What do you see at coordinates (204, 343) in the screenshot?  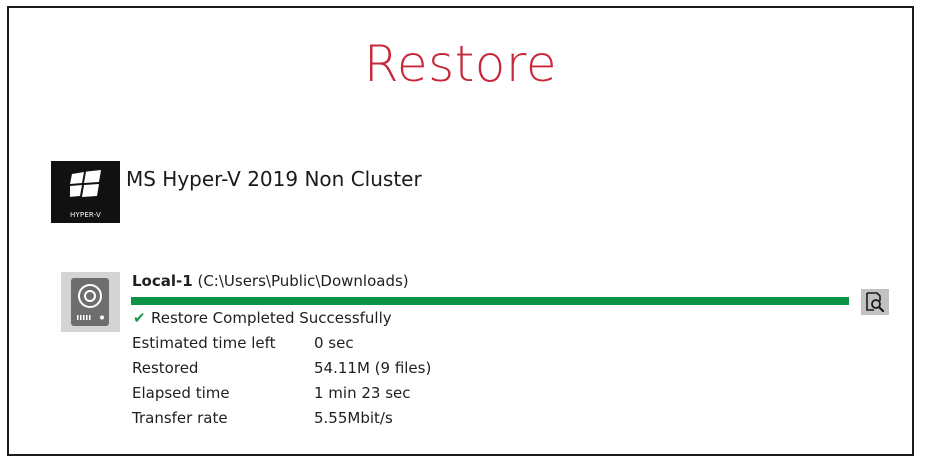 I see `stat-label: Estimated time left` at bounding box center [204, 343].